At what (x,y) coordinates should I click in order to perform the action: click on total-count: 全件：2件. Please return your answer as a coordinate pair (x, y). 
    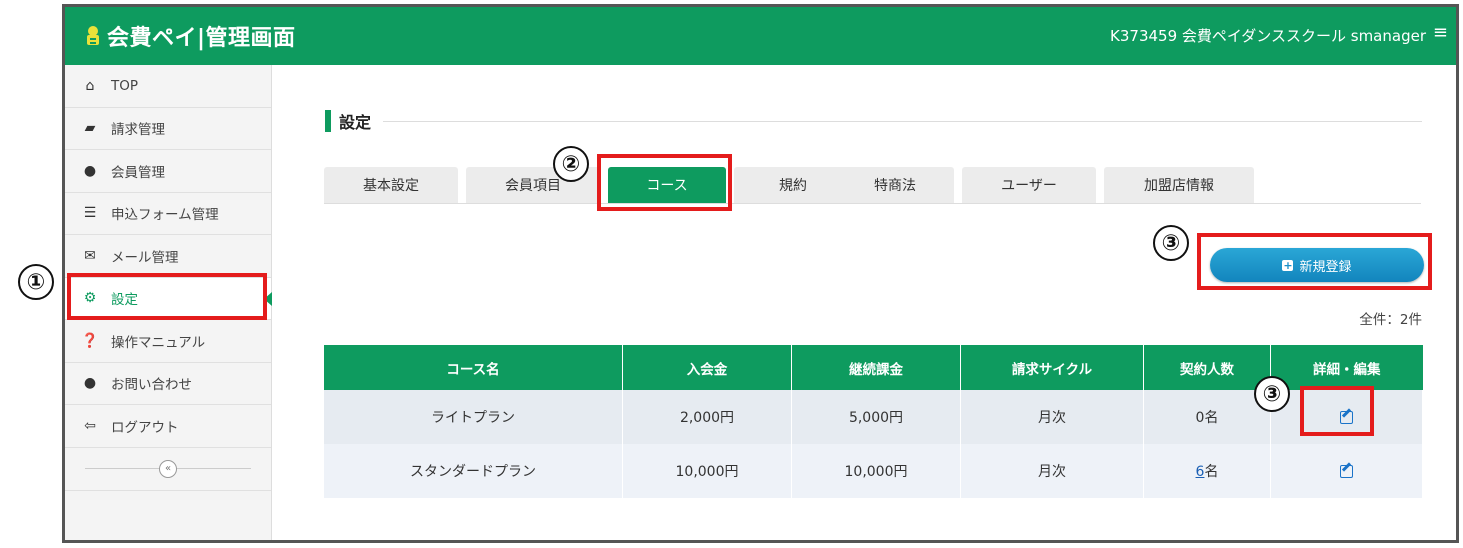
    Looking at the image, I should click on (1390, 320).